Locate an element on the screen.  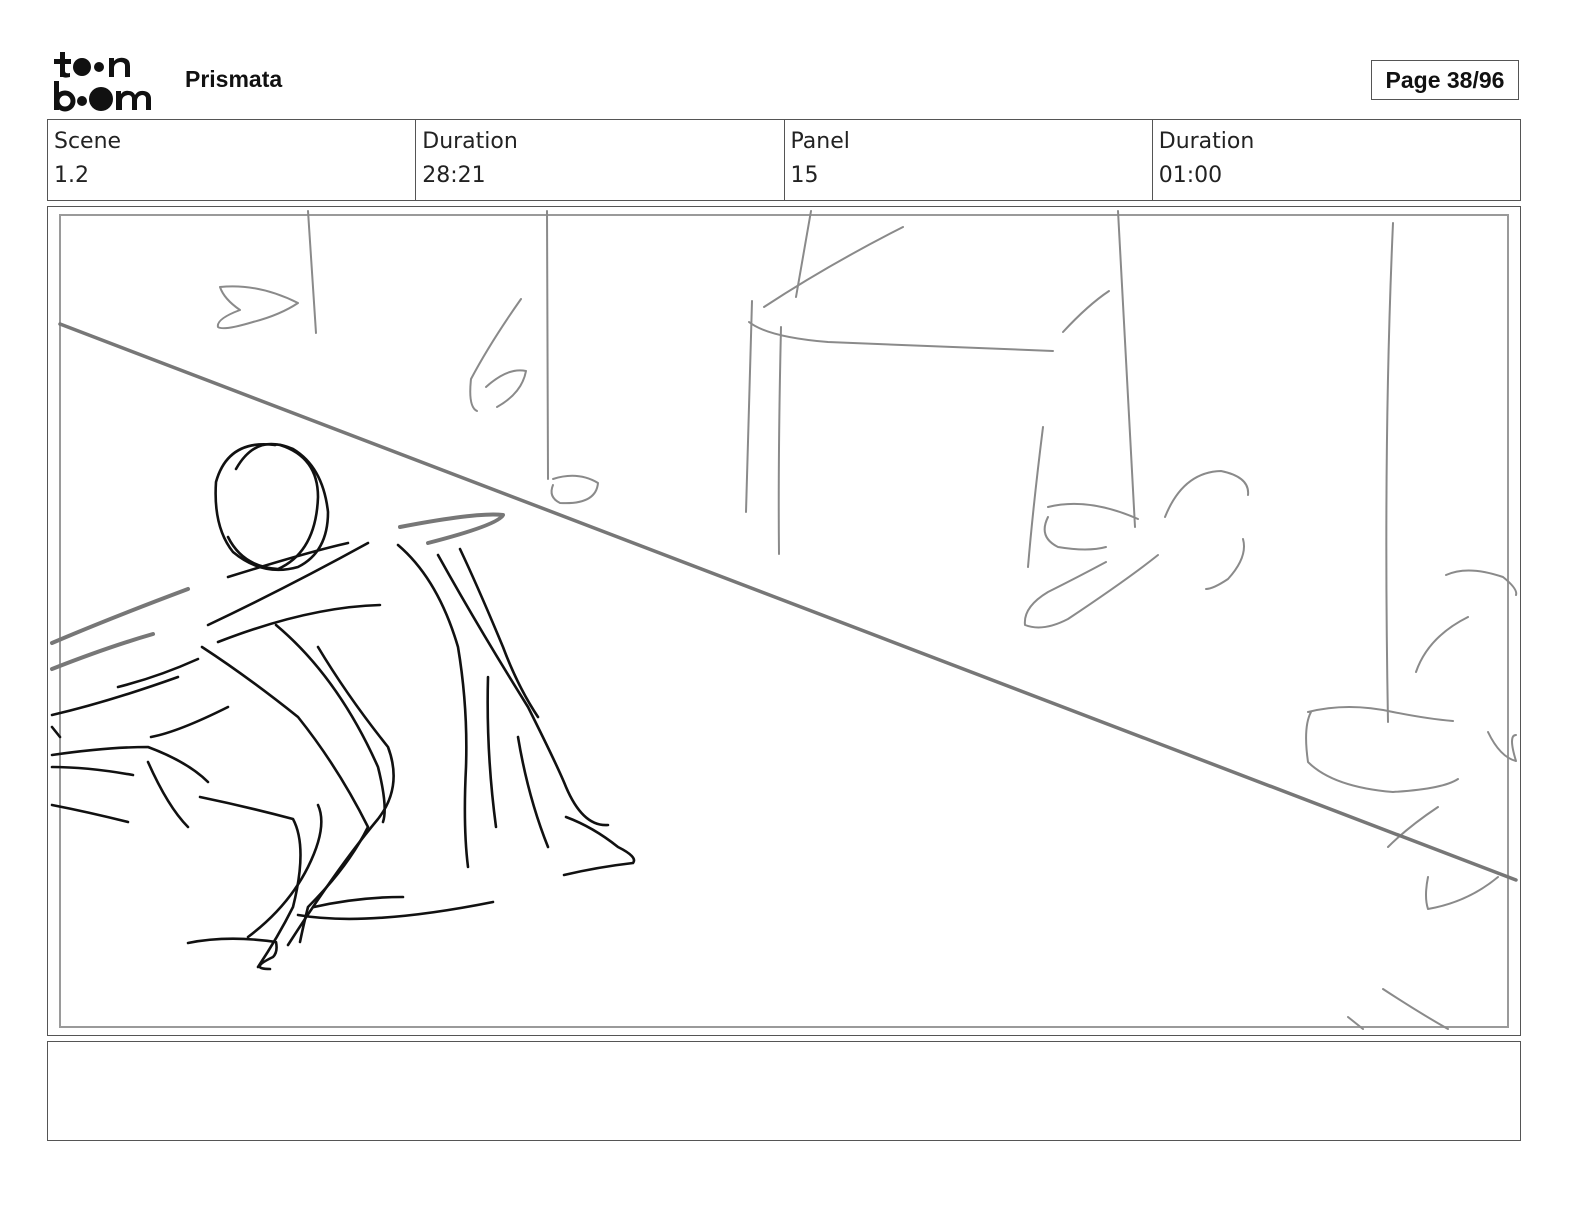
panel-value: 15 is located at coordinates (804, 175).